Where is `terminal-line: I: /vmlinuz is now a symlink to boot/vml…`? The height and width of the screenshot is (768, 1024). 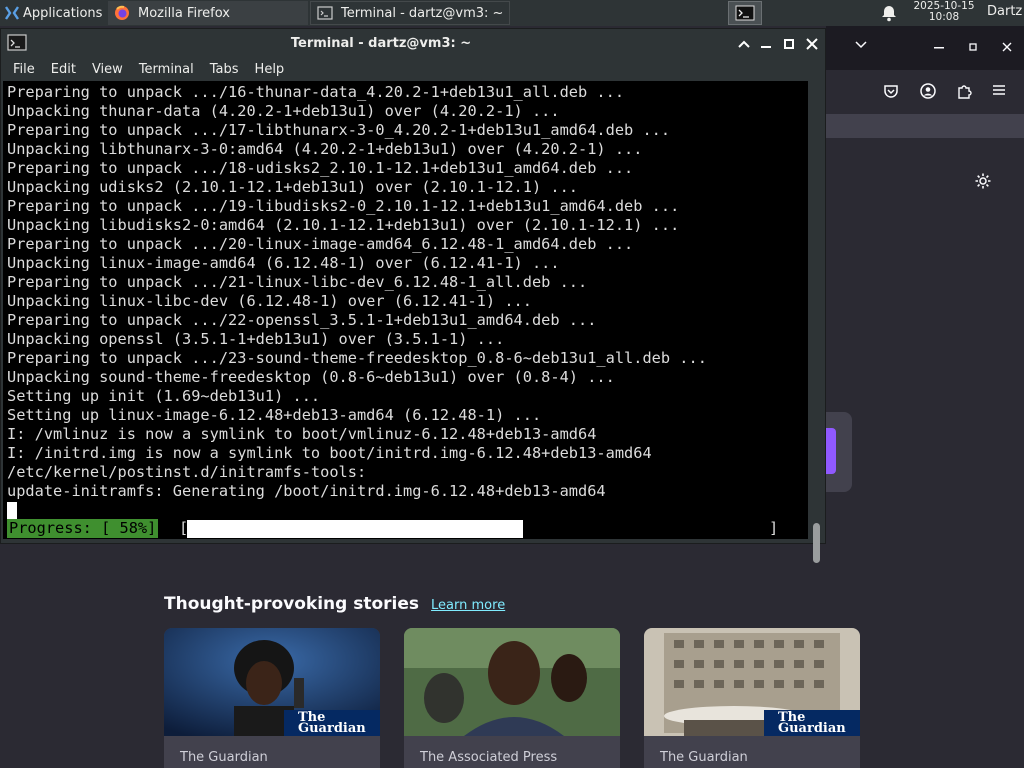 terminal-line: I: /vmlinuz is now a symlink to boot/vml… is located at coordinates (302, 434).